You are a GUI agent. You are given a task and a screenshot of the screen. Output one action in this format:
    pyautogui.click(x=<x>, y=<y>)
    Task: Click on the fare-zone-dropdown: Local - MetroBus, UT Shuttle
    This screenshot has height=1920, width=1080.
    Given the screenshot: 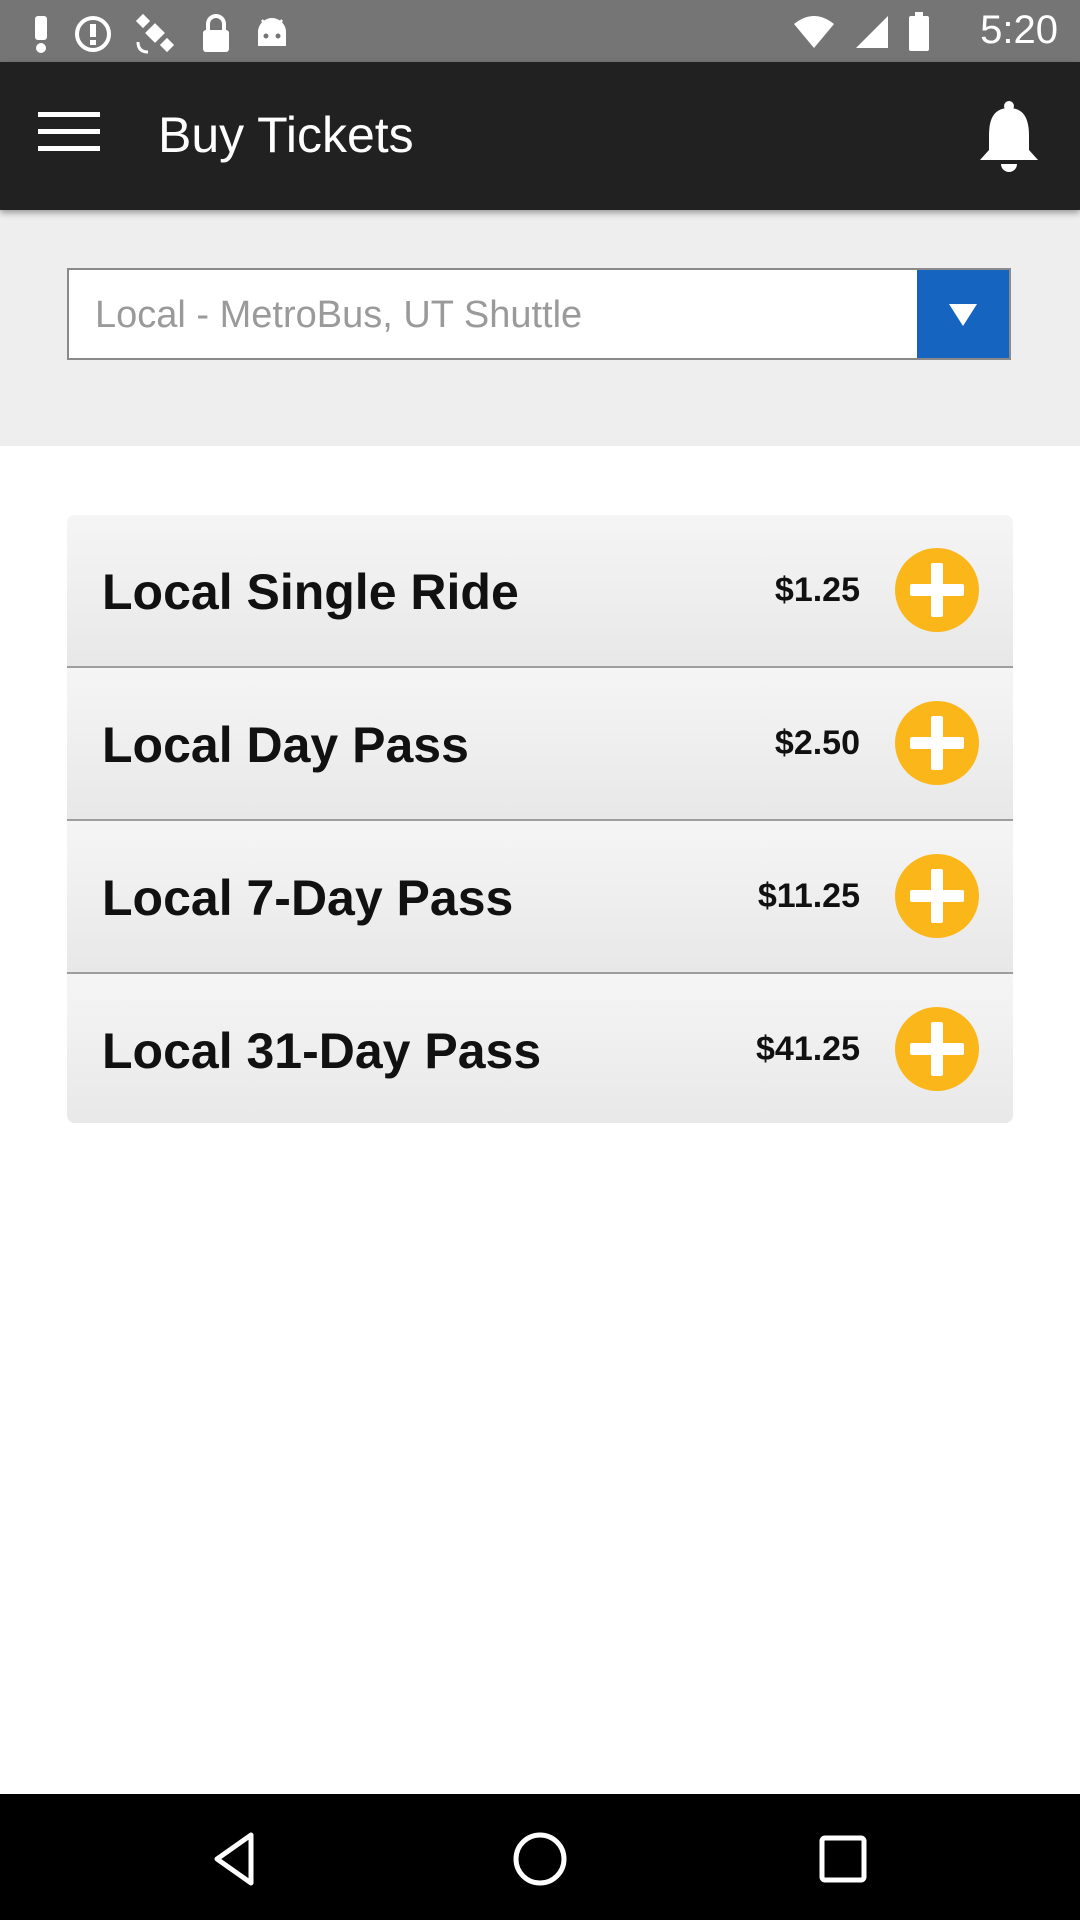 What is the action you would take?
    pyautogui.click(x=539, y=314)
    